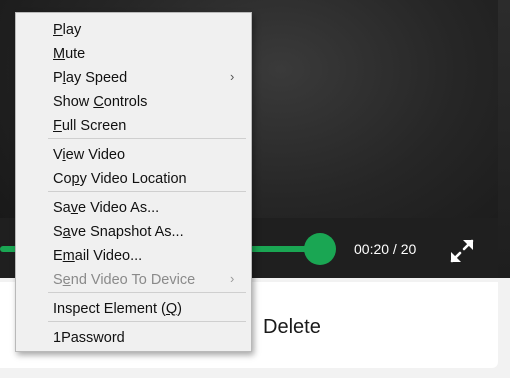  What do you see at coordinates (90, 126) in the screenshot?
I see `menu-item-label: Full Screen` at bounding box center [90, 126].